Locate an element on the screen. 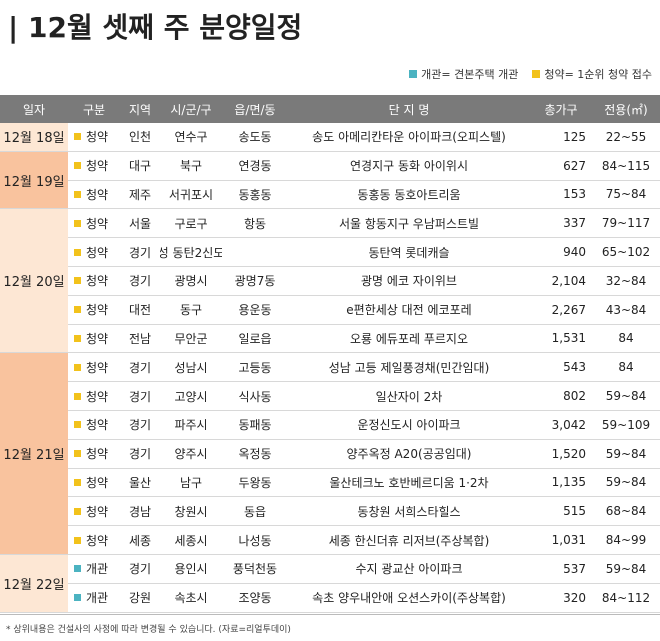 The width and height of the screenshot is (660, 641). table-row: 개관 경기 용인시 풍덕천동 수지 광교산 아이파크 537 59~84 is located at coordinates (330, 569).